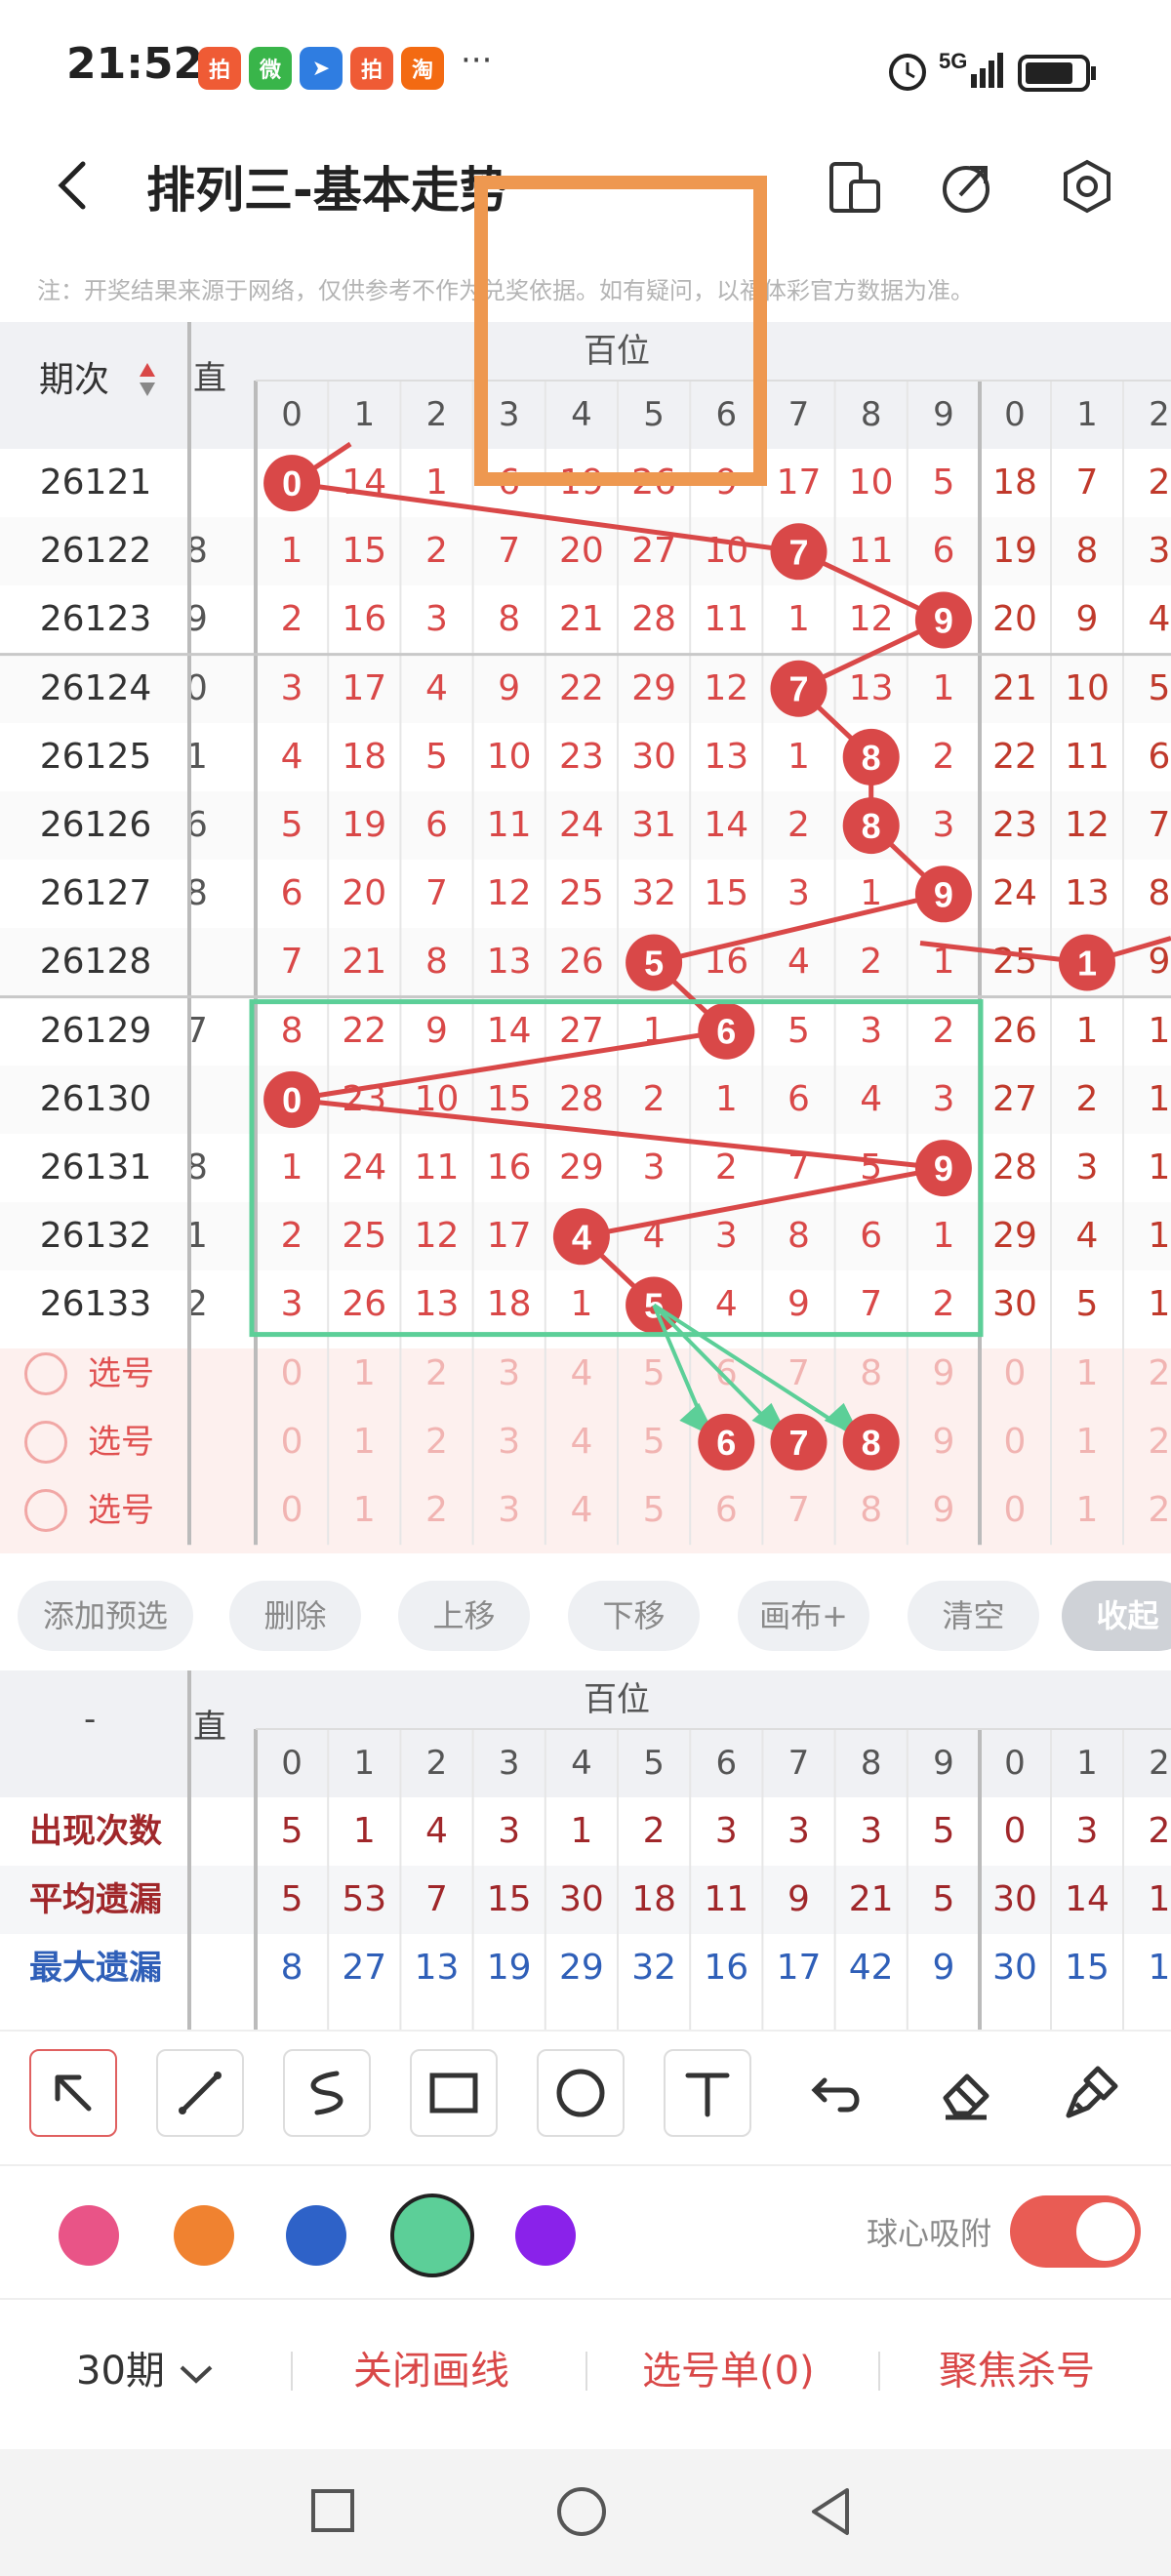 The image size is (1171, 2576). What do you see at coordinates (966, 2093) in the screenshot?
I see `eraser-icon` at bounding box center [966, 2093].